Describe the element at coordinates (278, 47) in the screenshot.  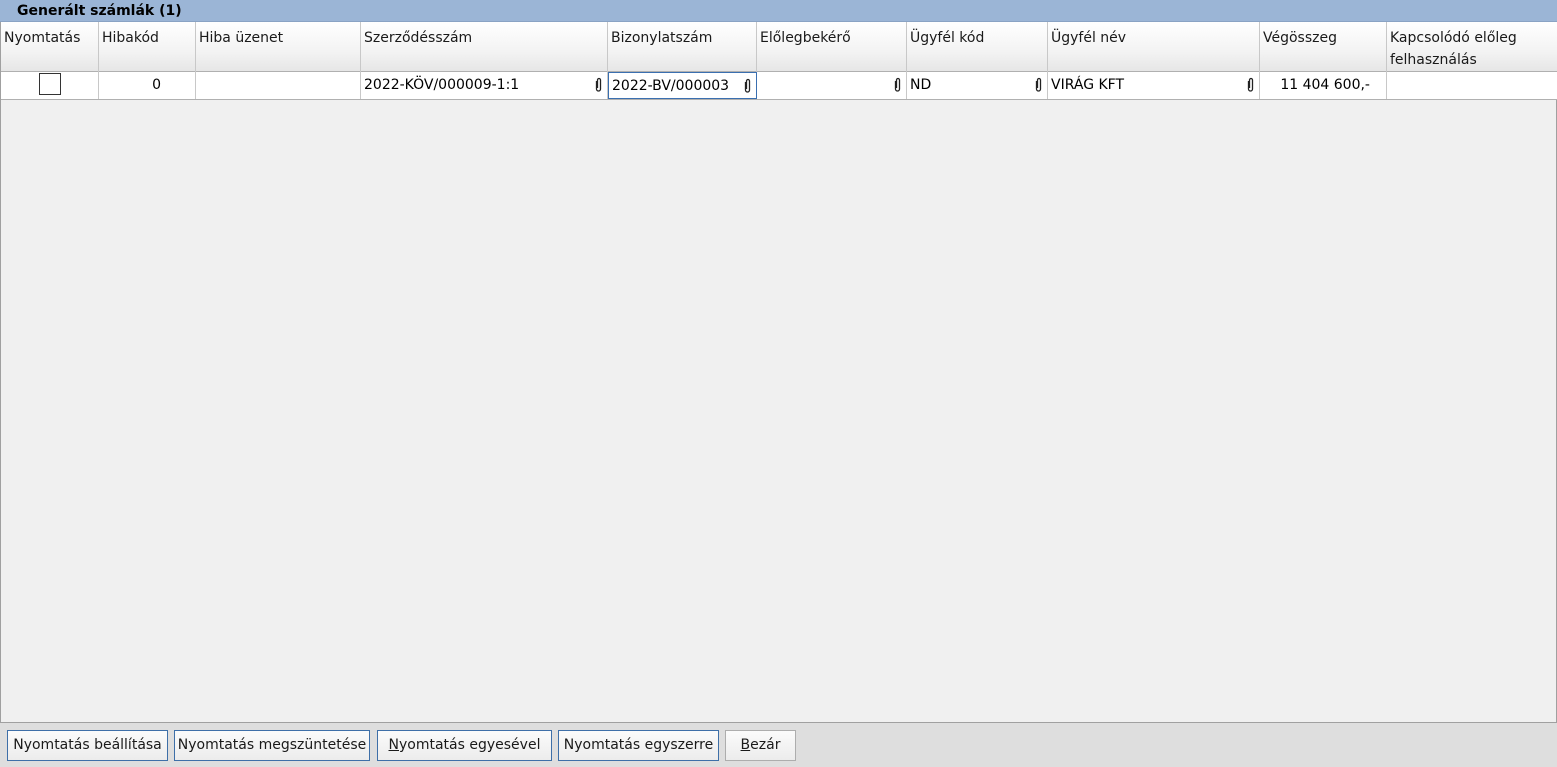
I see `column-header-hiba-uzenet: Hiba üzenet` at that location.